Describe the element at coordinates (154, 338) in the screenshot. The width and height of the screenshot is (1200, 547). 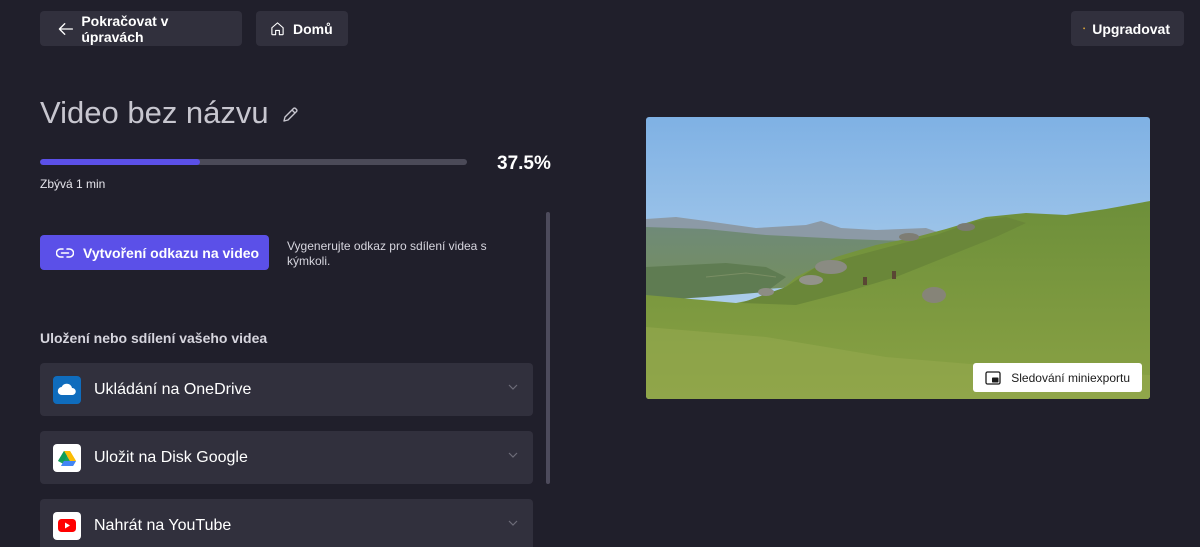
I see `share-section-heading: Uložení nebo sdílení vašeho videa` at that location.